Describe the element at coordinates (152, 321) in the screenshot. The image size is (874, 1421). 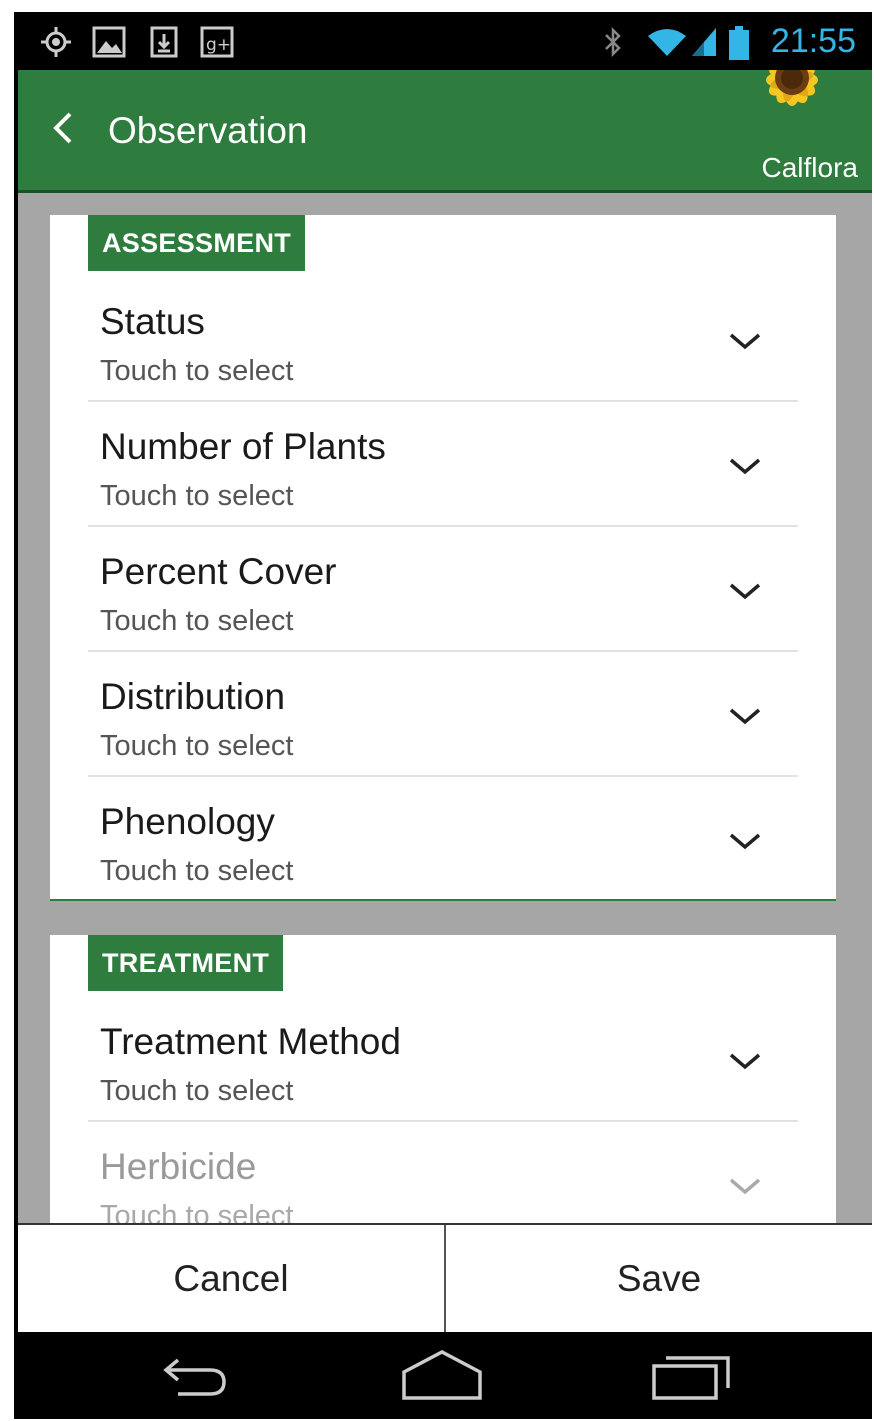
I see `field-label: Status` at that location.